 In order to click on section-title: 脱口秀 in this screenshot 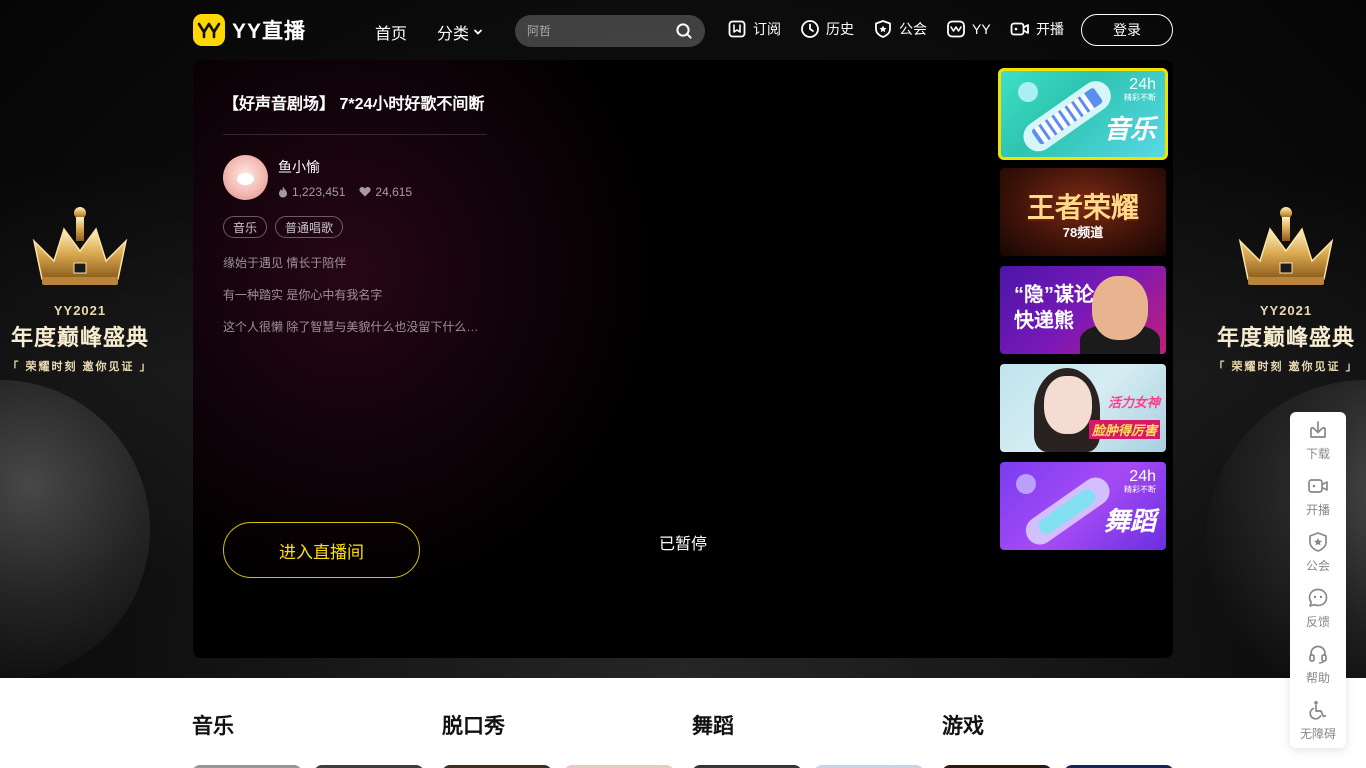, I will do `click(558, 725)`.